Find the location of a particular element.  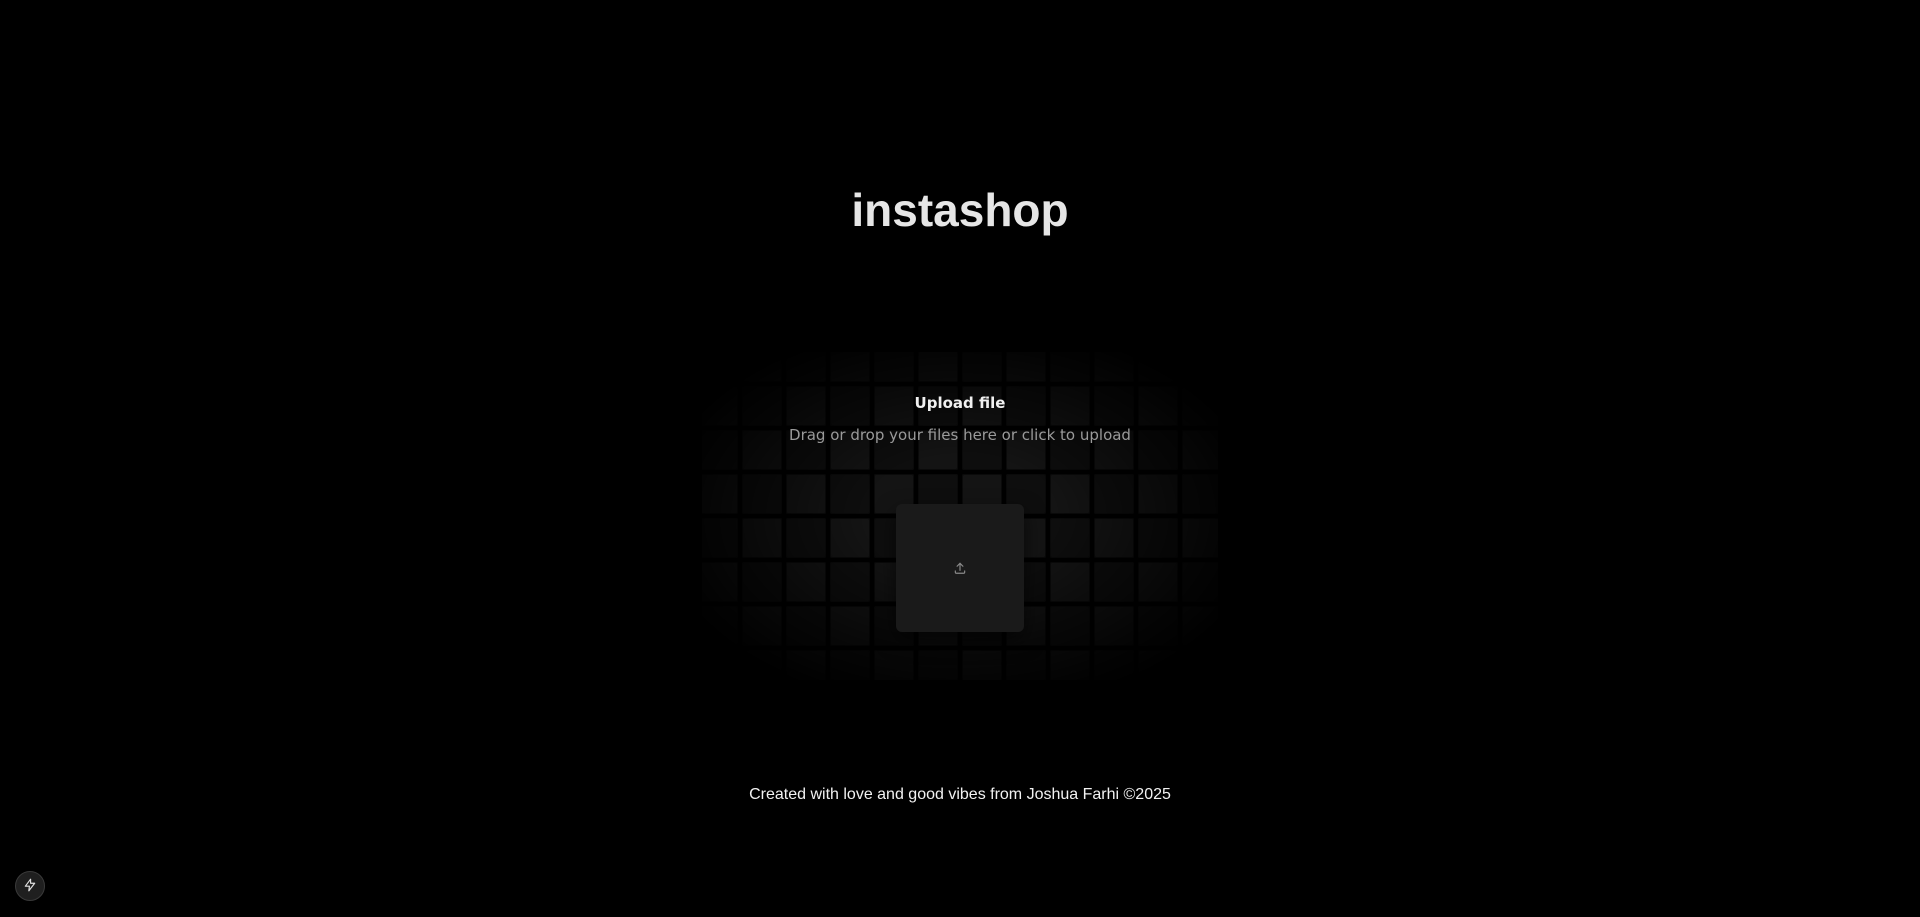

upload-button is located at coordinates (960, 568).